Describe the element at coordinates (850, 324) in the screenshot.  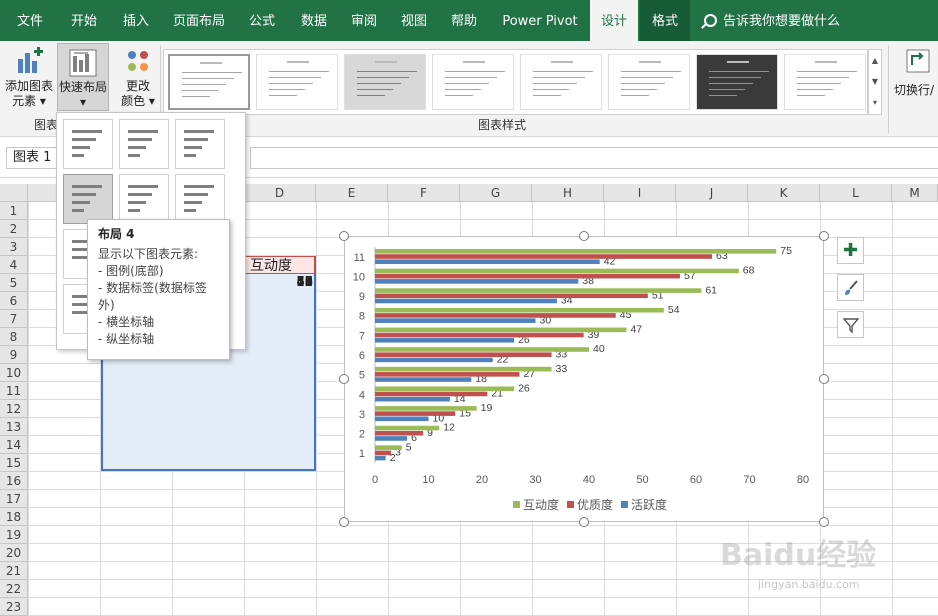
I see `chart-filters-button` at that location.